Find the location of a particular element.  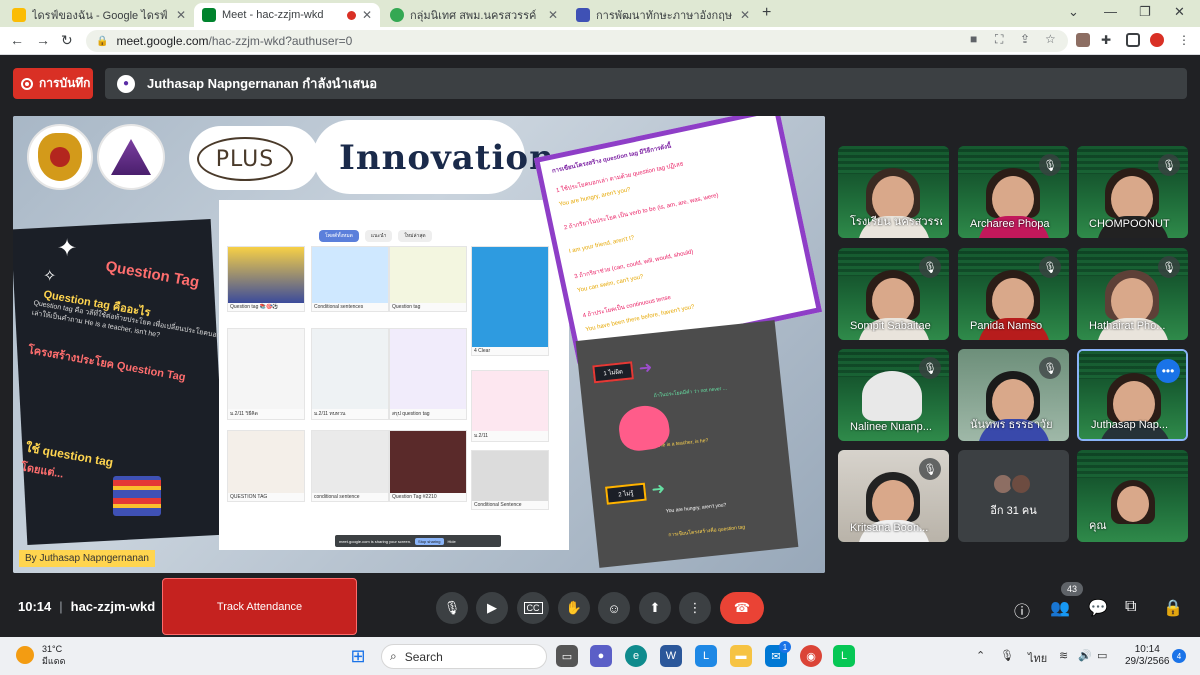

close-window-button: ✕ is located at coordinates (1179, 12).